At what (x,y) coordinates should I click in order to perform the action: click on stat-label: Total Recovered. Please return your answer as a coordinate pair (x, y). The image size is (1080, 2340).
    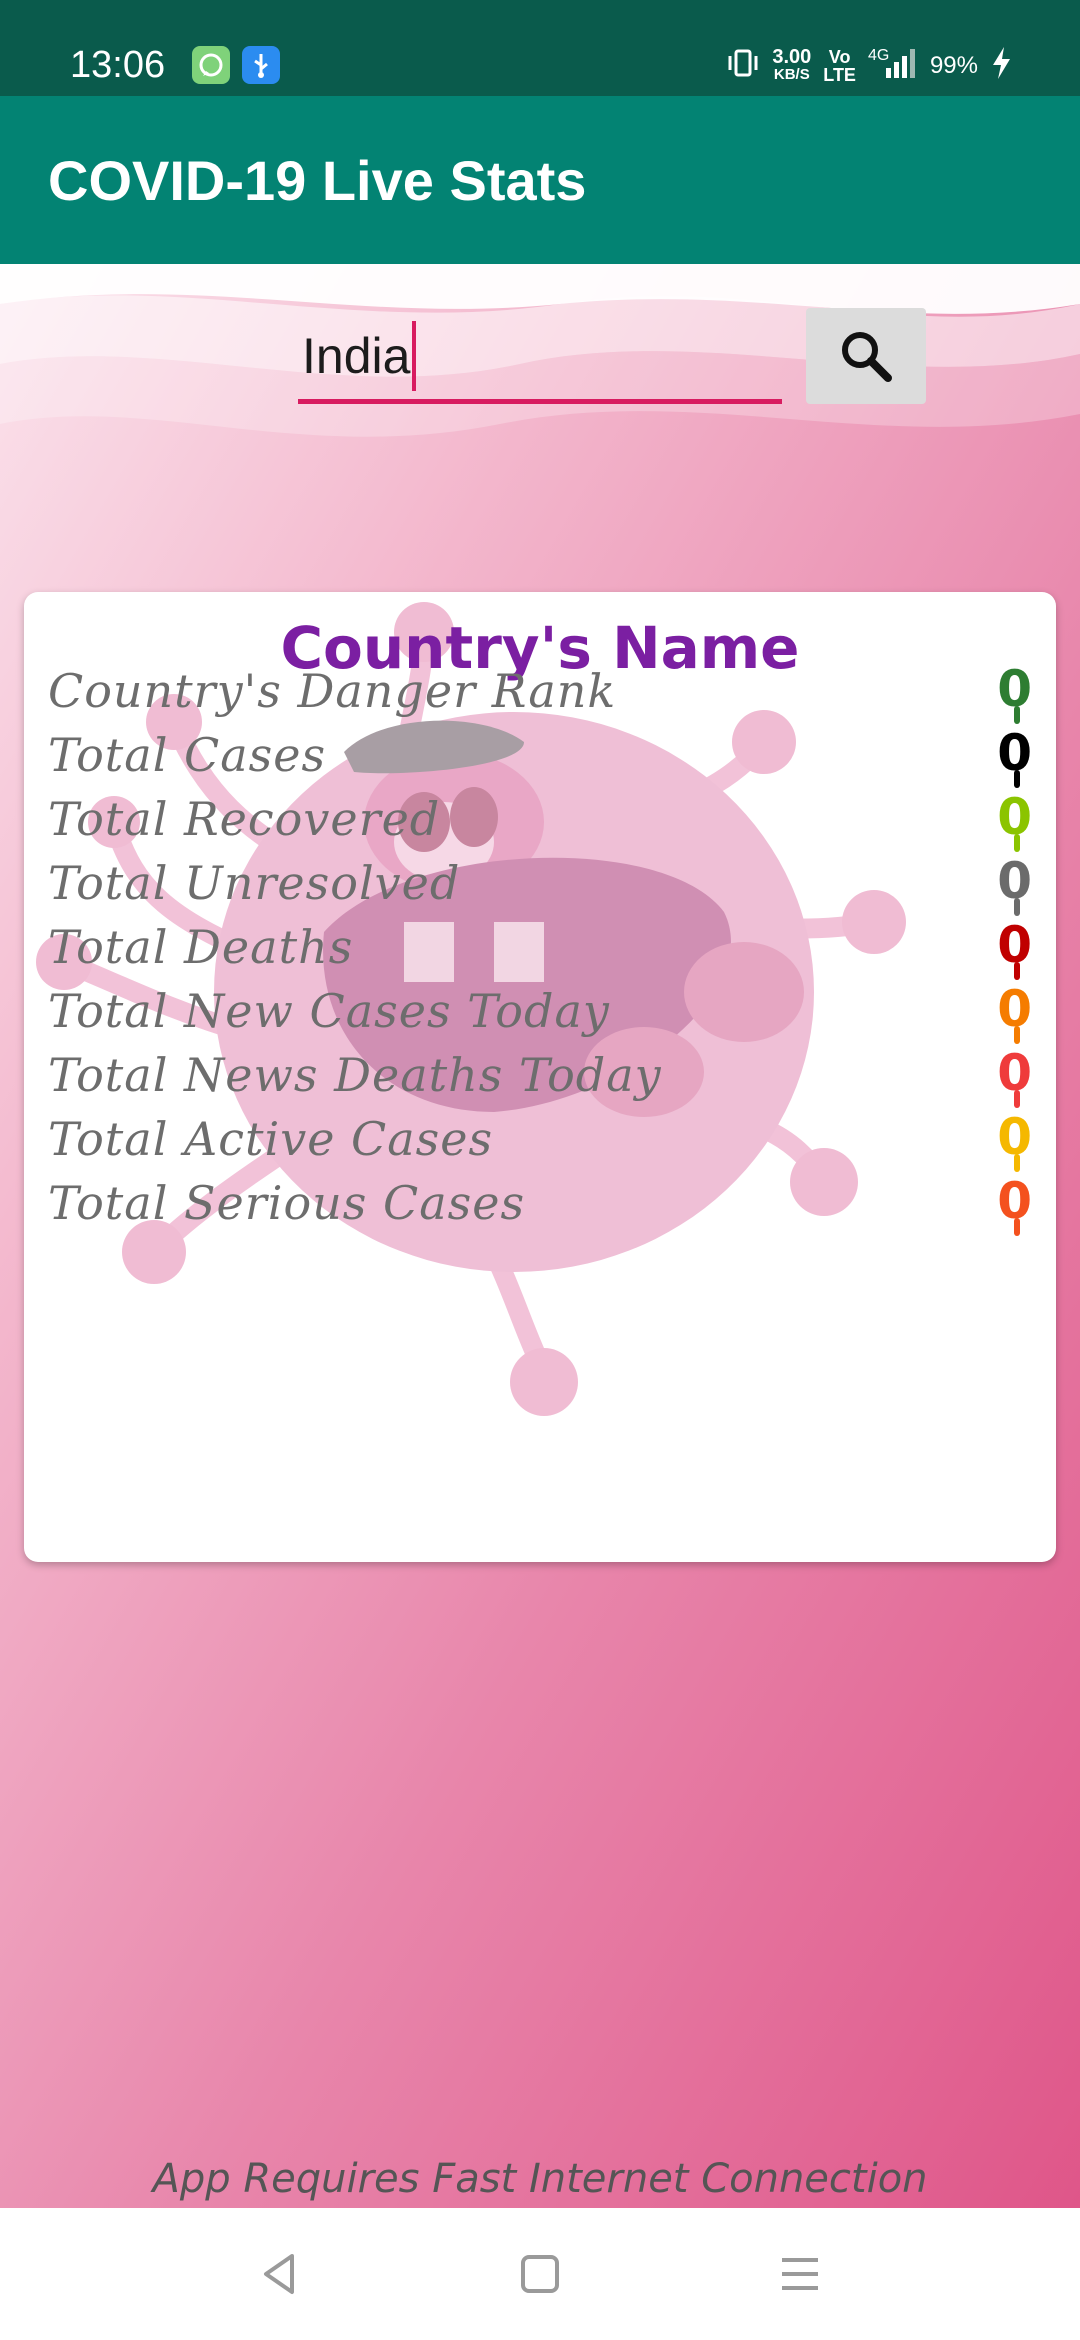
    Looking at the image, I should click on (244, 819).